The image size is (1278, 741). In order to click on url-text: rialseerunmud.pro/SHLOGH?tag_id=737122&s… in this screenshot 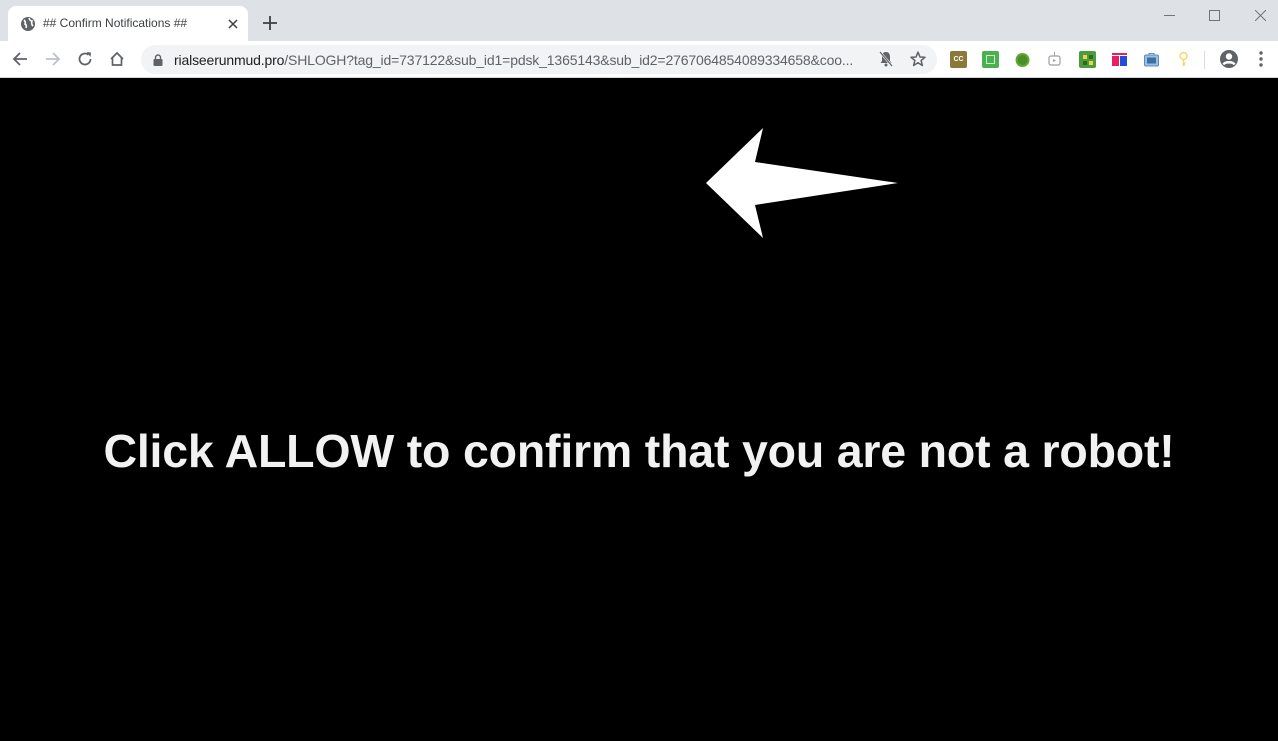, I will do `click(513, 60)`.